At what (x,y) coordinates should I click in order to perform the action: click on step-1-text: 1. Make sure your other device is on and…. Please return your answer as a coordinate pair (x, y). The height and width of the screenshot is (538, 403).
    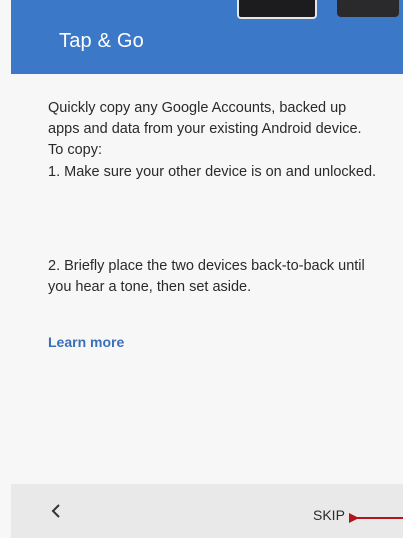
    Looking at the image, I should click on (212, 172).